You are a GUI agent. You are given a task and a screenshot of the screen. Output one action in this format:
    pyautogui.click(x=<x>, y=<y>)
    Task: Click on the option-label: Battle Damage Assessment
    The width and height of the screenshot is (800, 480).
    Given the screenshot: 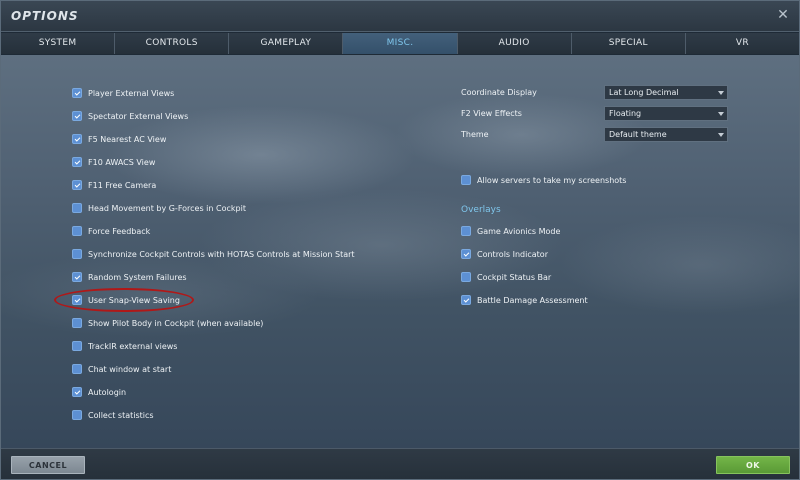 What is the action you would take?
    pyautogui.click(x=532, y=300)
    